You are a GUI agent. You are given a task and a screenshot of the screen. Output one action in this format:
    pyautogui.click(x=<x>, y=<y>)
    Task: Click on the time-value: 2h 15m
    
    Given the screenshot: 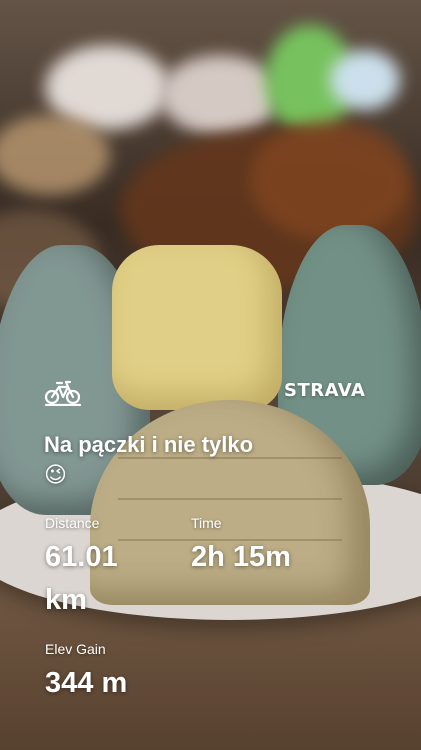 What is the action you would take?
    pyautogui.click(x=241, y=557)
    